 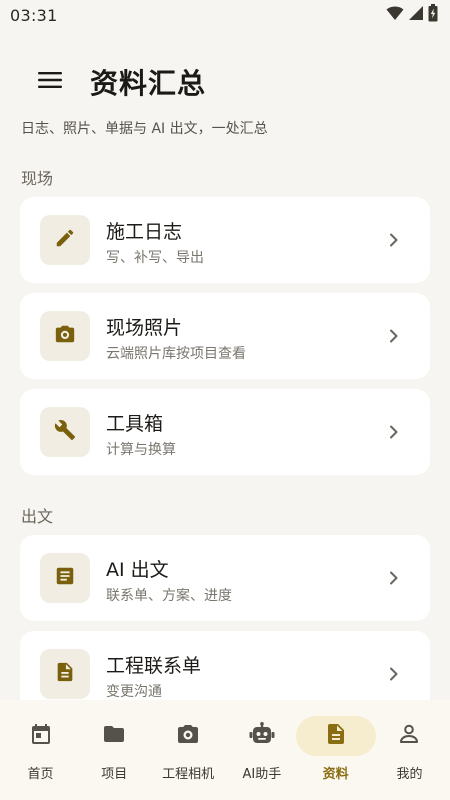 I want to click on nav-item-engineering-camera: 工程相机, so click(x=188, y=750).